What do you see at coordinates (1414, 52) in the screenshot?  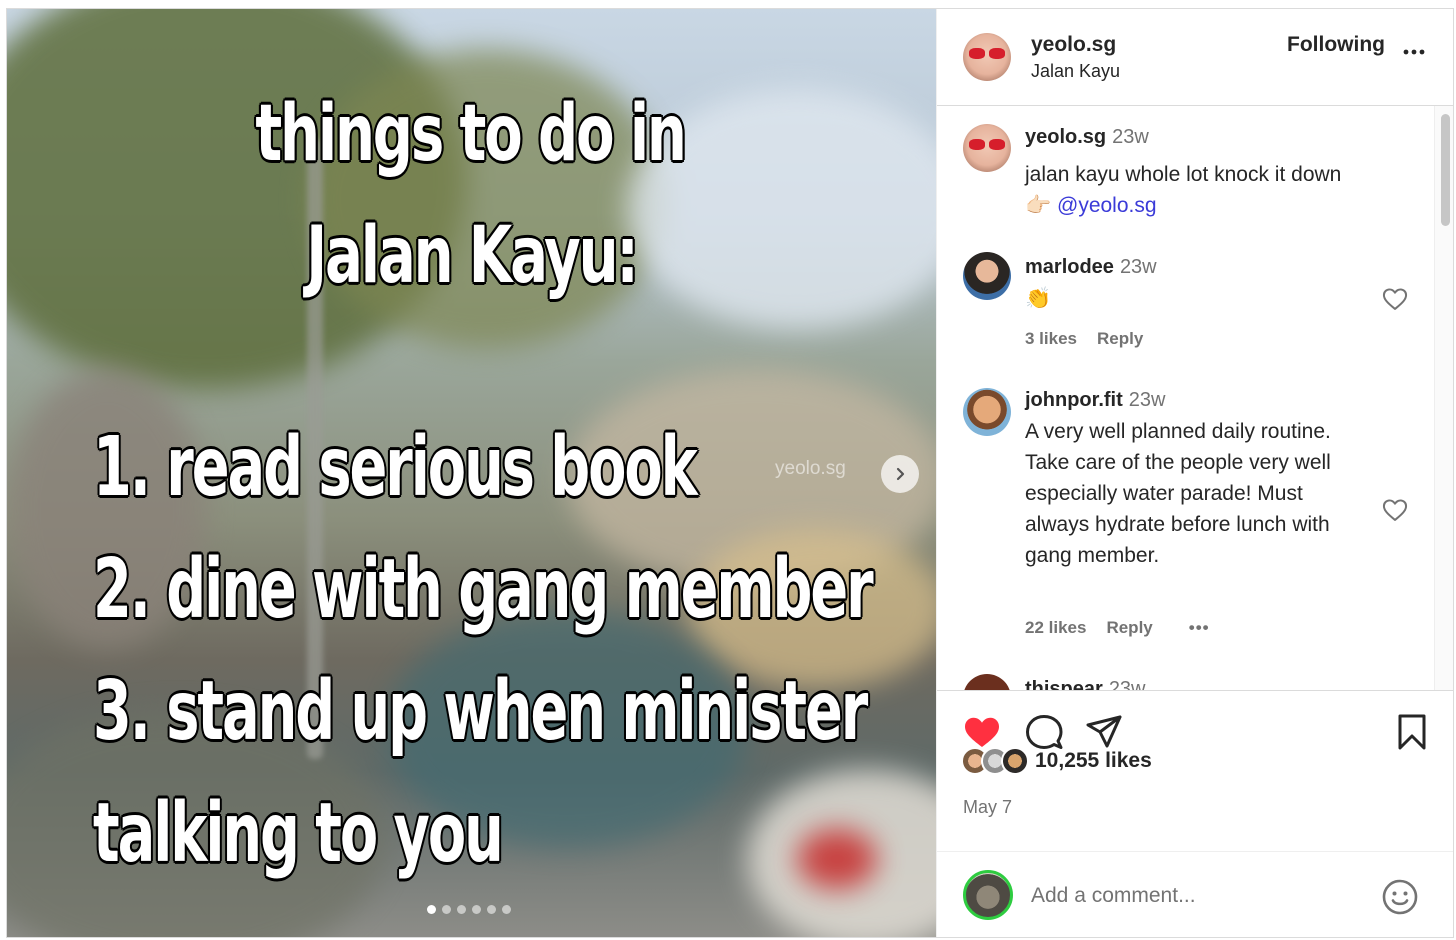 I see `more-horizontal-icon` at bounding box center [1414, 52].